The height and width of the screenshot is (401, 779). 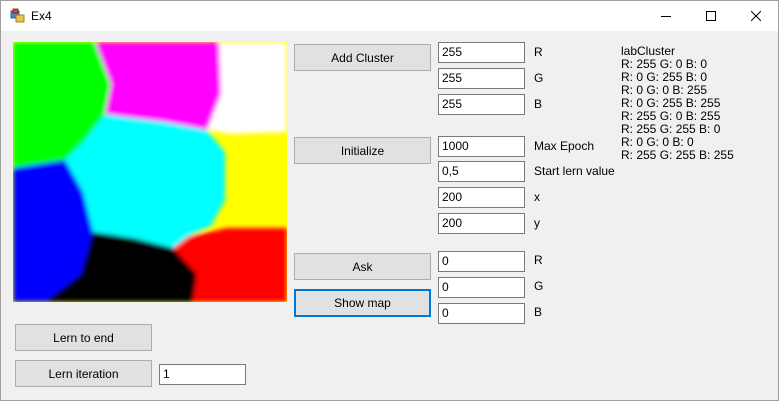 I want to click on start-lern-value-input: 0,5, so click(x=481, y=171).